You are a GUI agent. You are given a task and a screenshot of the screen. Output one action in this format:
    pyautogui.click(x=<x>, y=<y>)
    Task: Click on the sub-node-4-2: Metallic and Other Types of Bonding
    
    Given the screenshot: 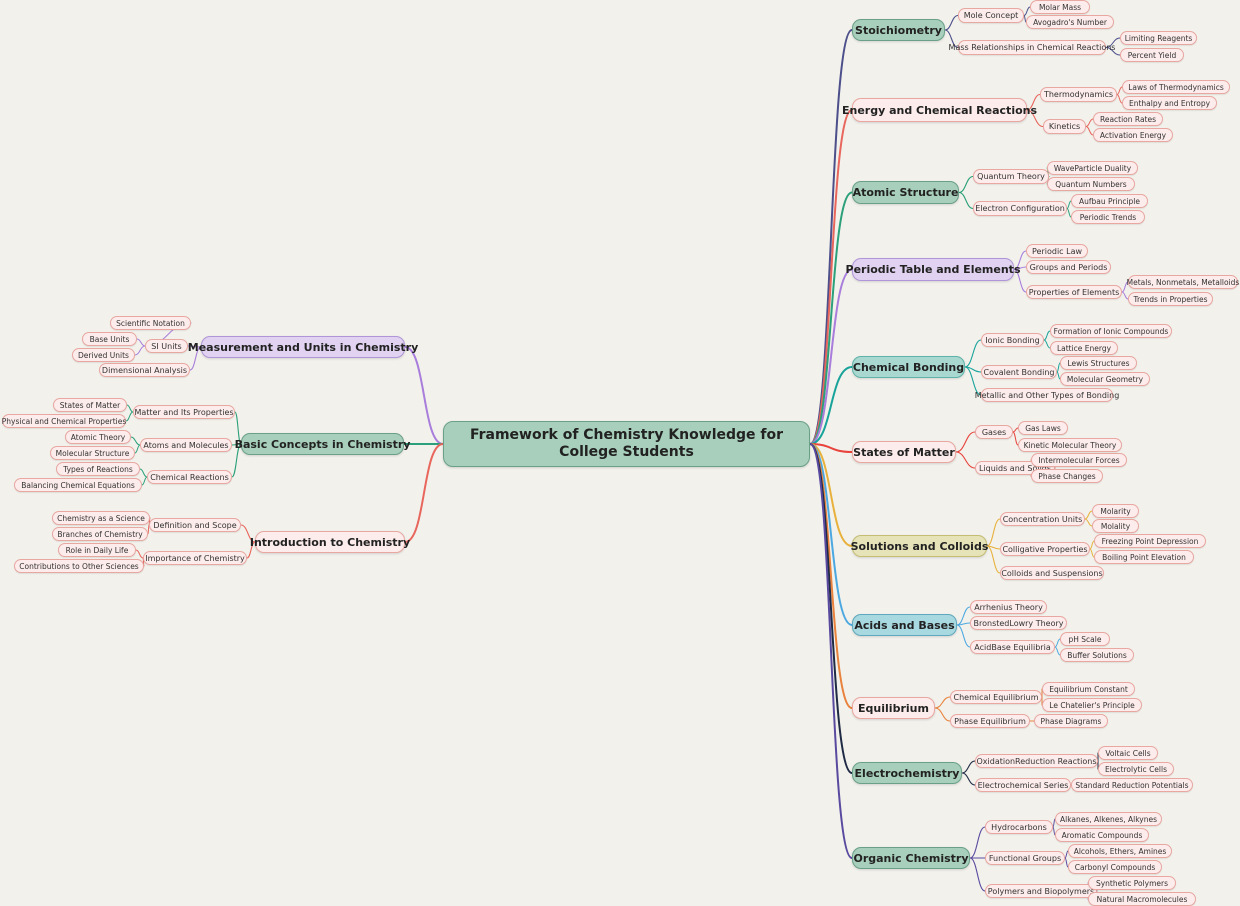 What is the action you would take?
    pyautogui.click(x=1047, y=395)
    